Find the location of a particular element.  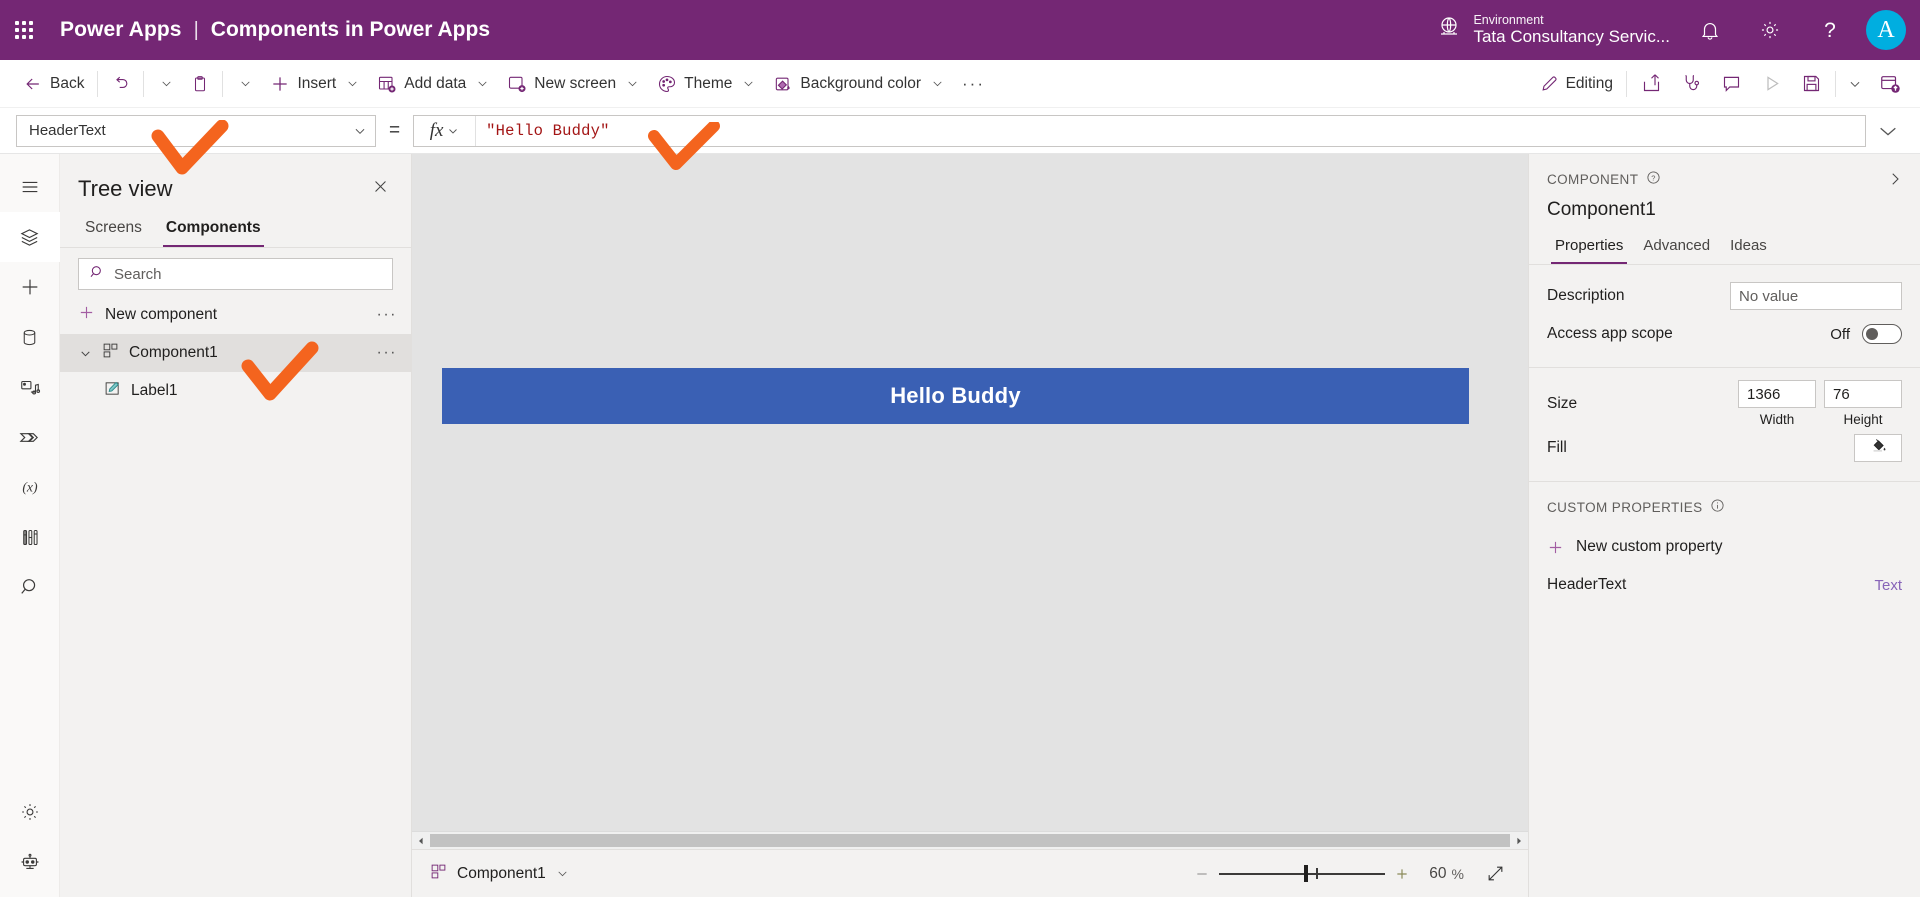

help-circle-icon: ? is located at coordinates (1653, 179).